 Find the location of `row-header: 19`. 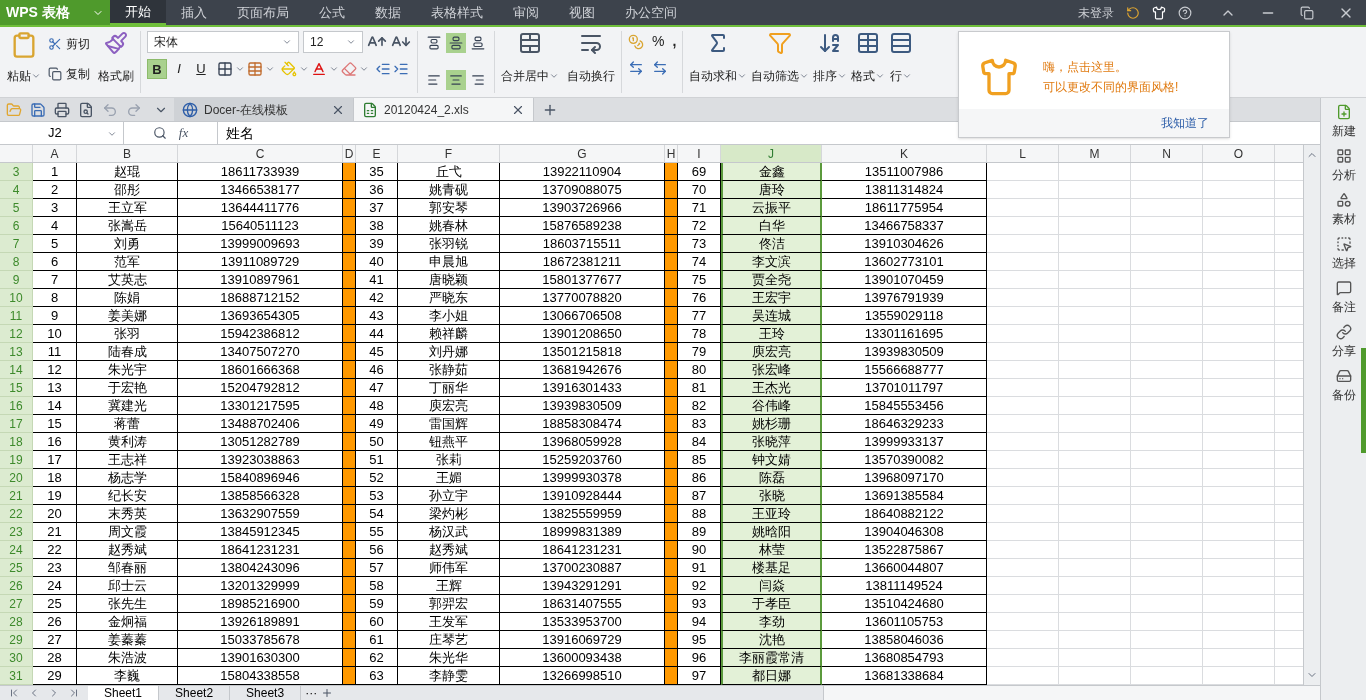

row-header: 19 is located at coordinates (16, 460).